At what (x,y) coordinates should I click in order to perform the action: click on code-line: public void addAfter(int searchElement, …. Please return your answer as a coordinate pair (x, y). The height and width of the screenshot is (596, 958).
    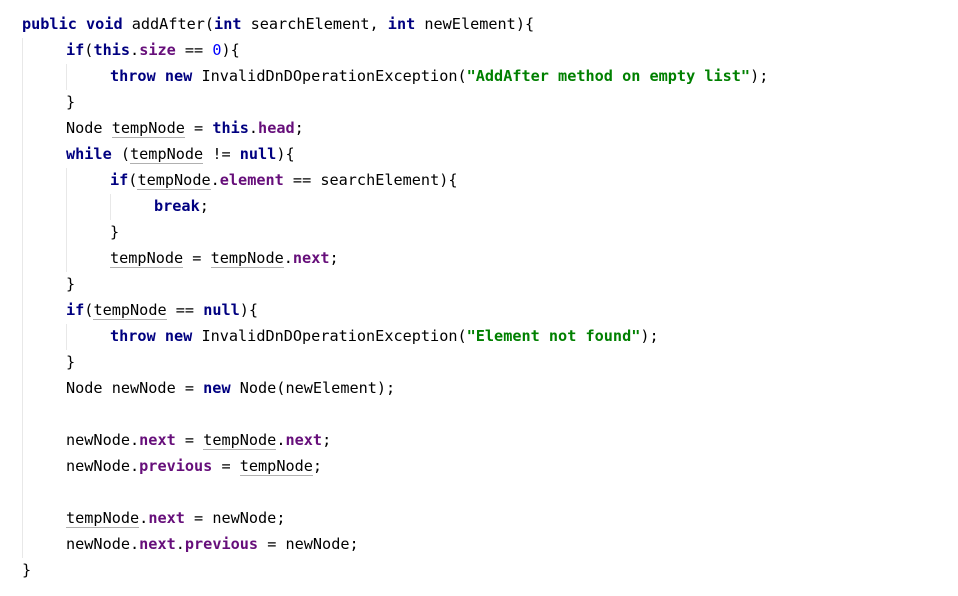
    Looking at the image, I should click on (278, 24).